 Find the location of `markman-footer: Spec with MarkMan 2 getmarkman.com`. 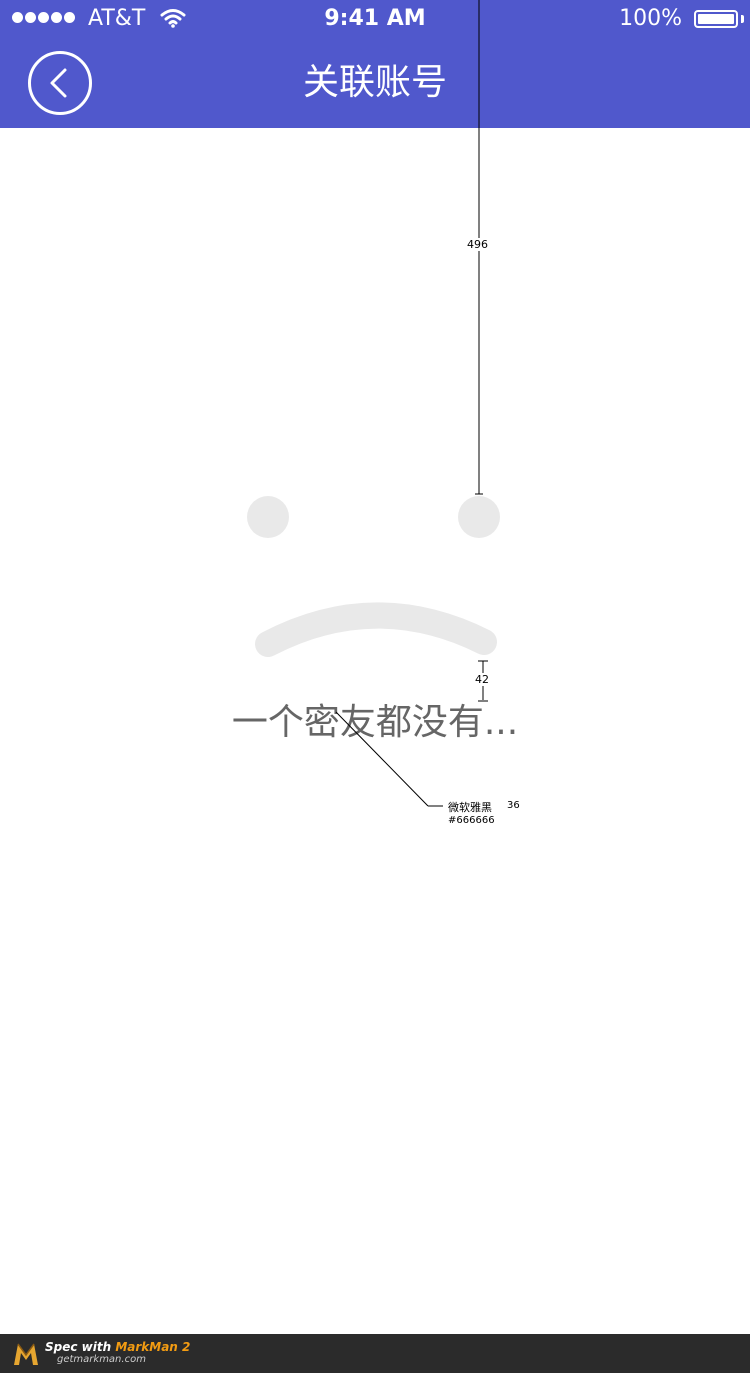

markman-footer: Spec with MarkMan 2 getmarkman.com is located at coordinates (375, 1353).